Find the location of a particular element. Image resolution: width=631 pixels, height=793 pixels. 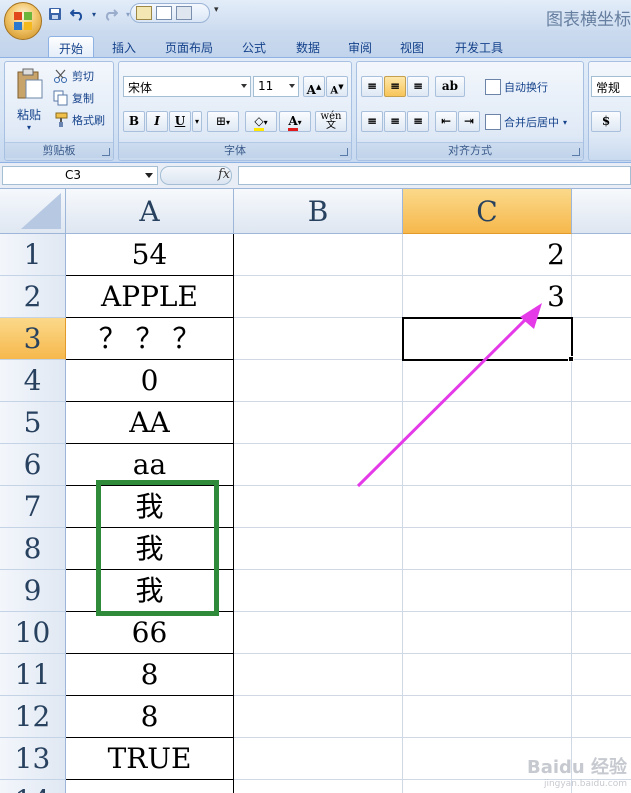

tab-view: 视图 is located at coordinates (412, 47).